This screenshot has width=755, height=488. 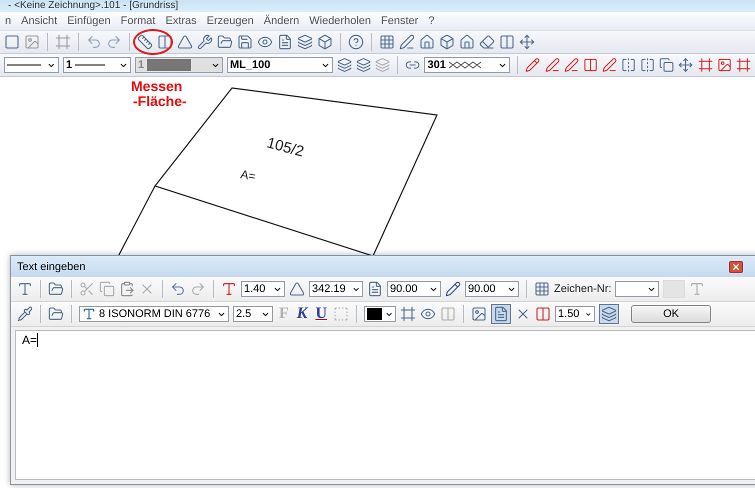 What do you see at coordinates (89, 21) in the screenshot?
I see `menu-item: Einfügen` at bounding box center [89, 21].